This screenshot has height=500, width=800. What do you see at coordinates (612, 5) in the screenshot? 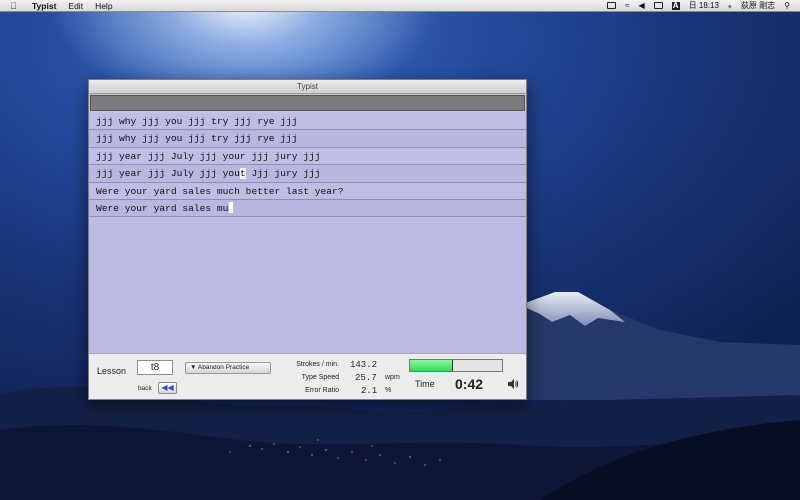
I see `display-icon` at bounding box center [612, 5].